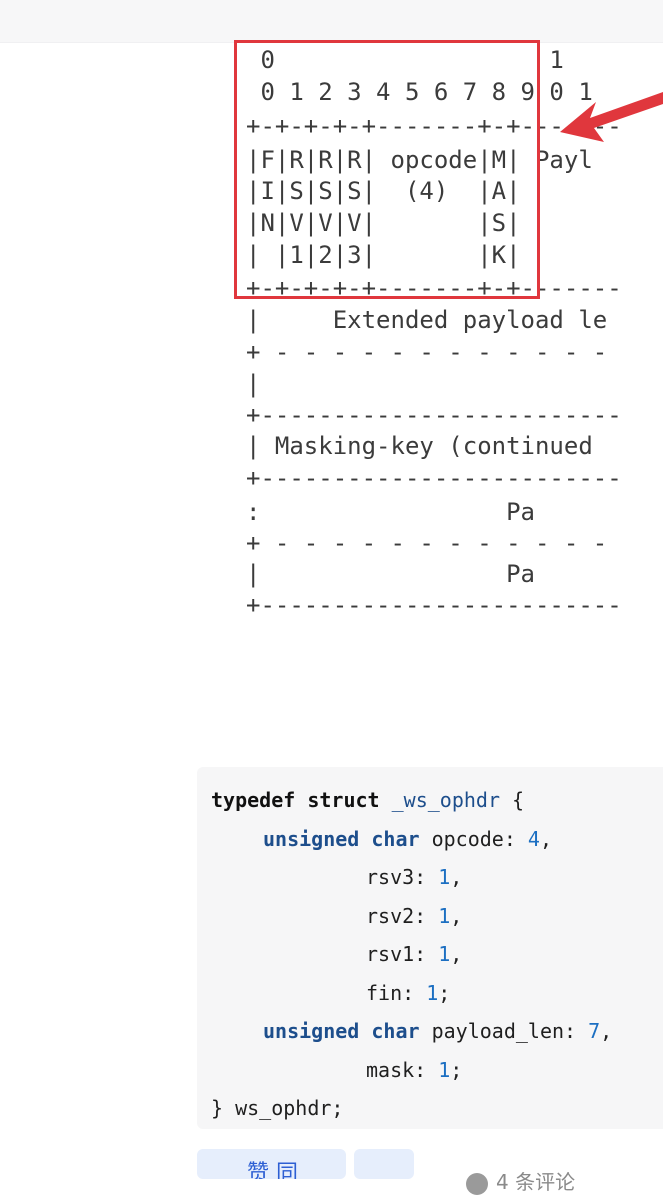 Image resolution: width=663 pixels, height=1195 pixels. Describe the element at coordinates (402, 877) in the screenshot. I see `field-rsv3: rsv3:` at that location.